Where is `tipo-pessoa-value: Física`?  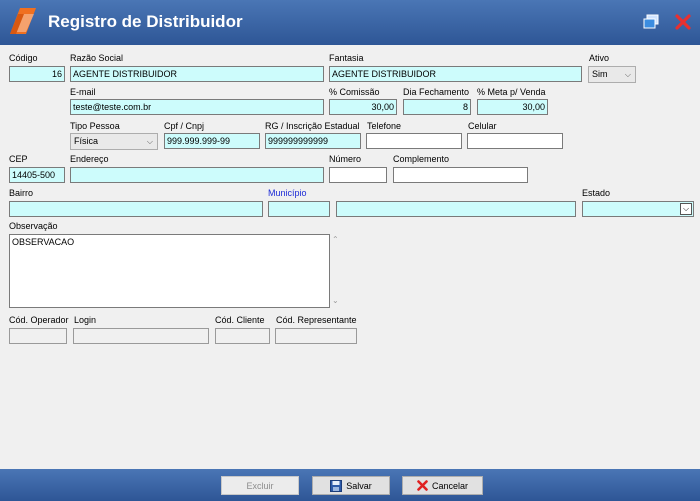 tipo-pessoa-value: Física is located at coordinates (86, 141).